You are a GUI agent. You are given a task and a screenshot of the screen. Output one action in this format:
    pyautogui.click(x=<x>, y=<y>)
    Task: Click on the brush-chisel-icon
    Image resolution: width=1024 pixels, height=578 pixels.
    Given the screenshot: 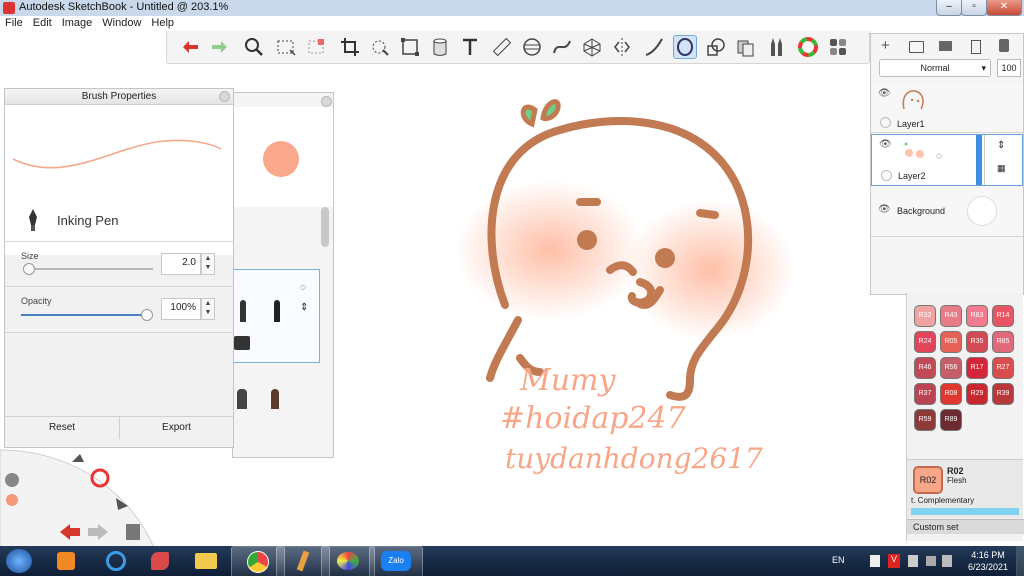 What is the action you would take?
    pyautogui.click(x=242, y=399)
    